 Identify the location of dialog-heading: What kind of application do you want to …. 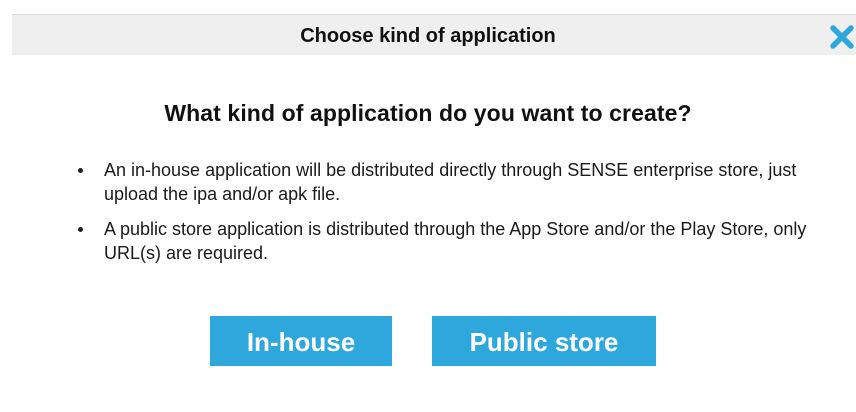
(428, 113).